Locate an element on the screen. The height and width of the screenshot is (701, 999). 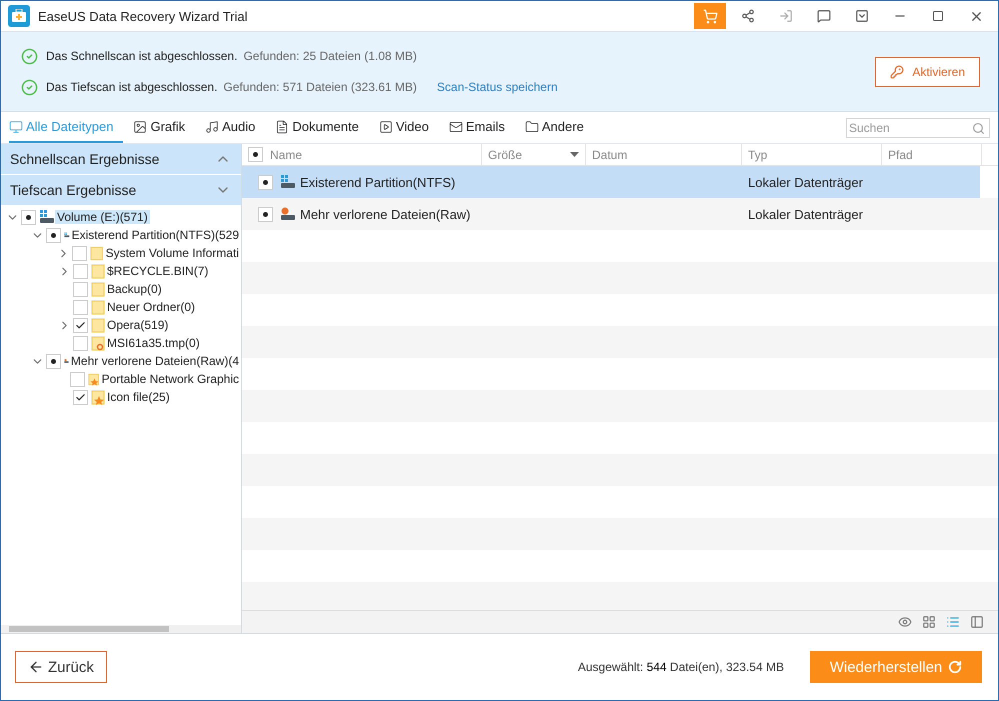
scan-result: Gefunden: 571 Dateien (323.61 MB) is located at coordinates (320, 87).